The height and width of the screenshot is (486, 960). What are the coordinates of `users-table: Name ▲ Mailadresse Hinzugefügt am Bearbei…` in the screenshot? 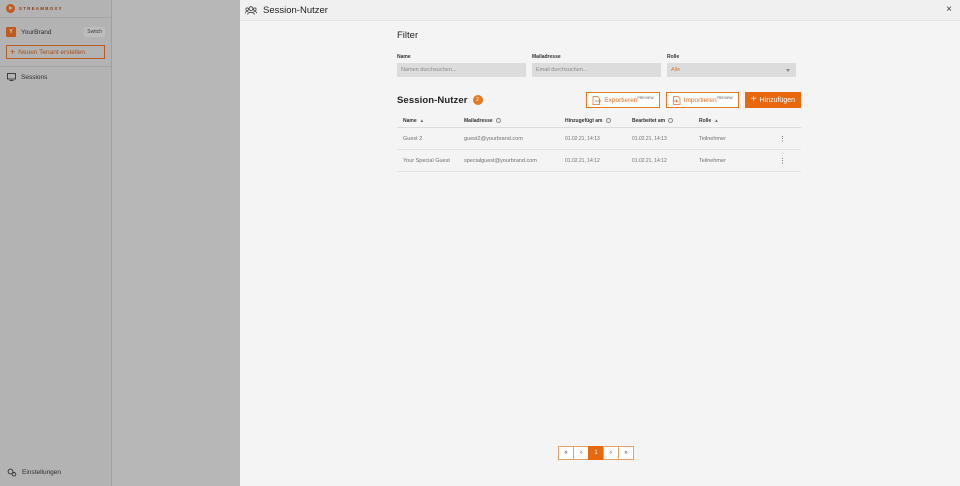 It's located at (599, 145).